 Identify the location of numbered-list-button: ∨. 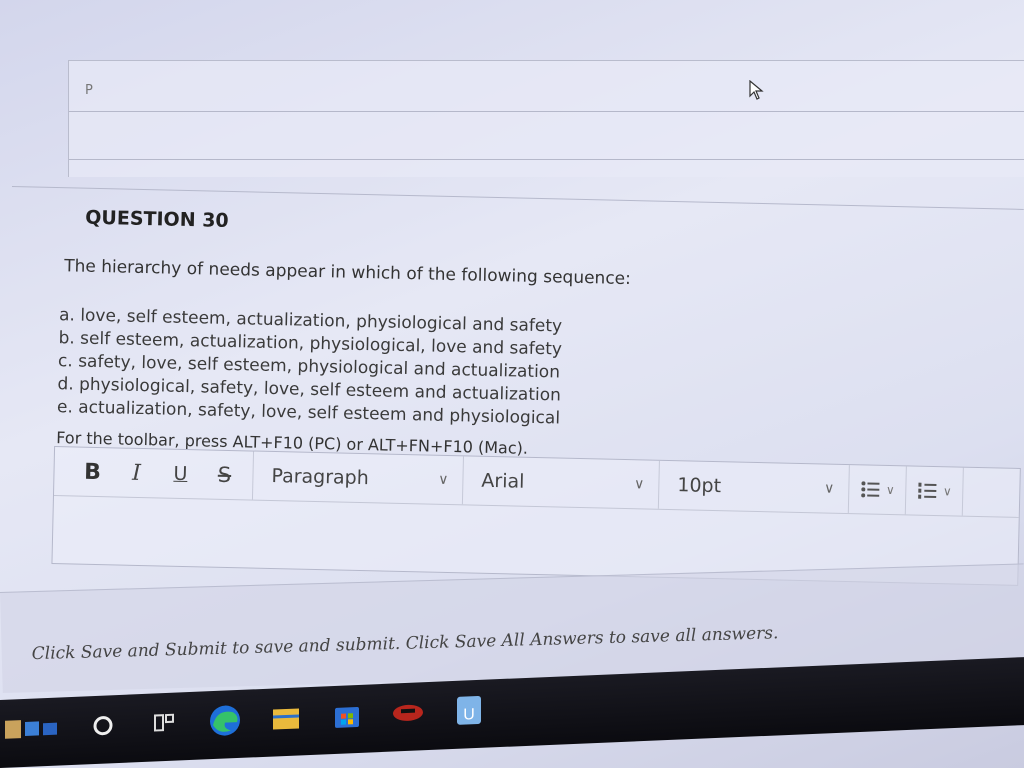
(934, 491).